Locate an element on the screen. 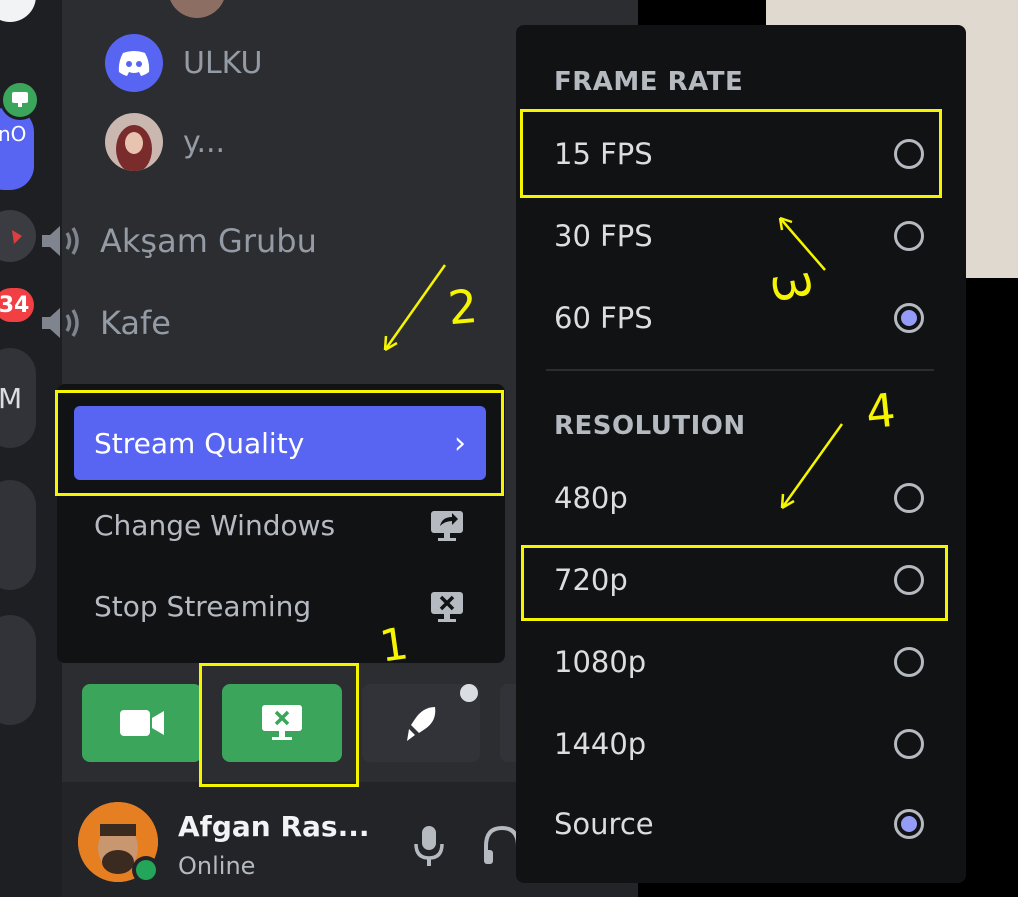 The width and height of the screenshot is (1018, 897). annotation-step: 2 is located at coordinates (462, 307).